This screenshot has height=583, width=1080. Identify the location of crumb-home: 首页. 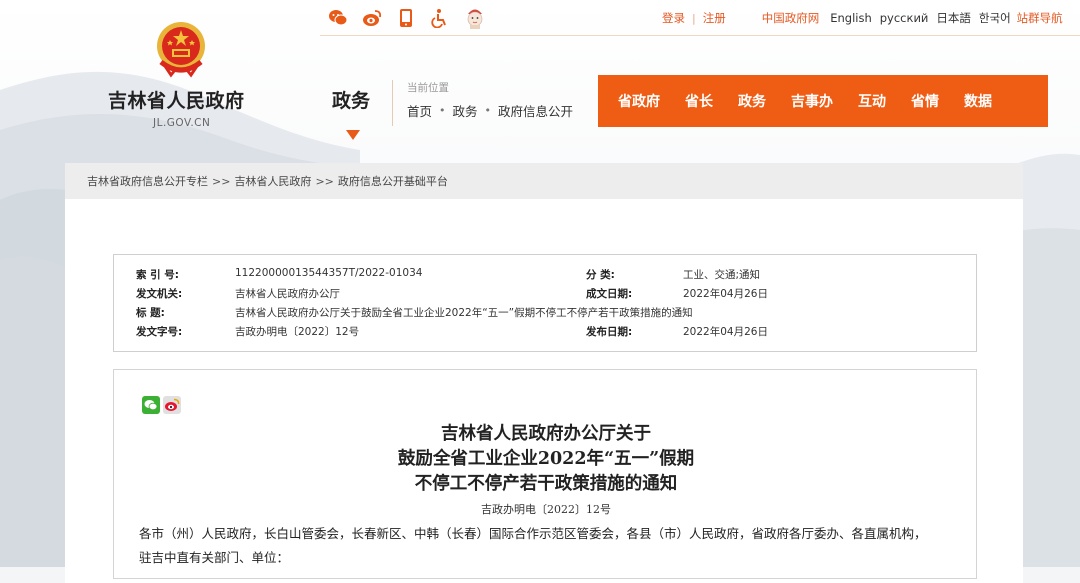
(419, 110).